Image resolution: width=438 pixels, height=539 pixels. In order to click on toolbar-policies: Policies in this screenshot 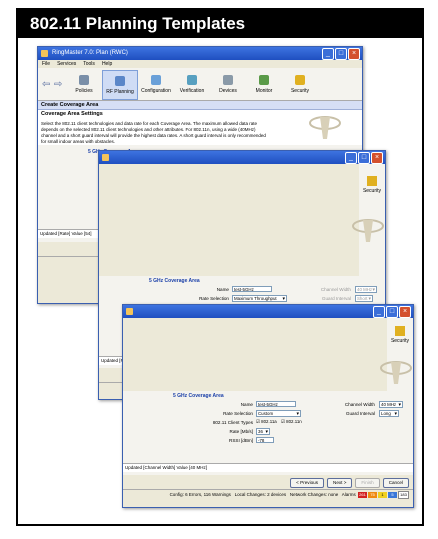, I will do `click(84, 85)`.